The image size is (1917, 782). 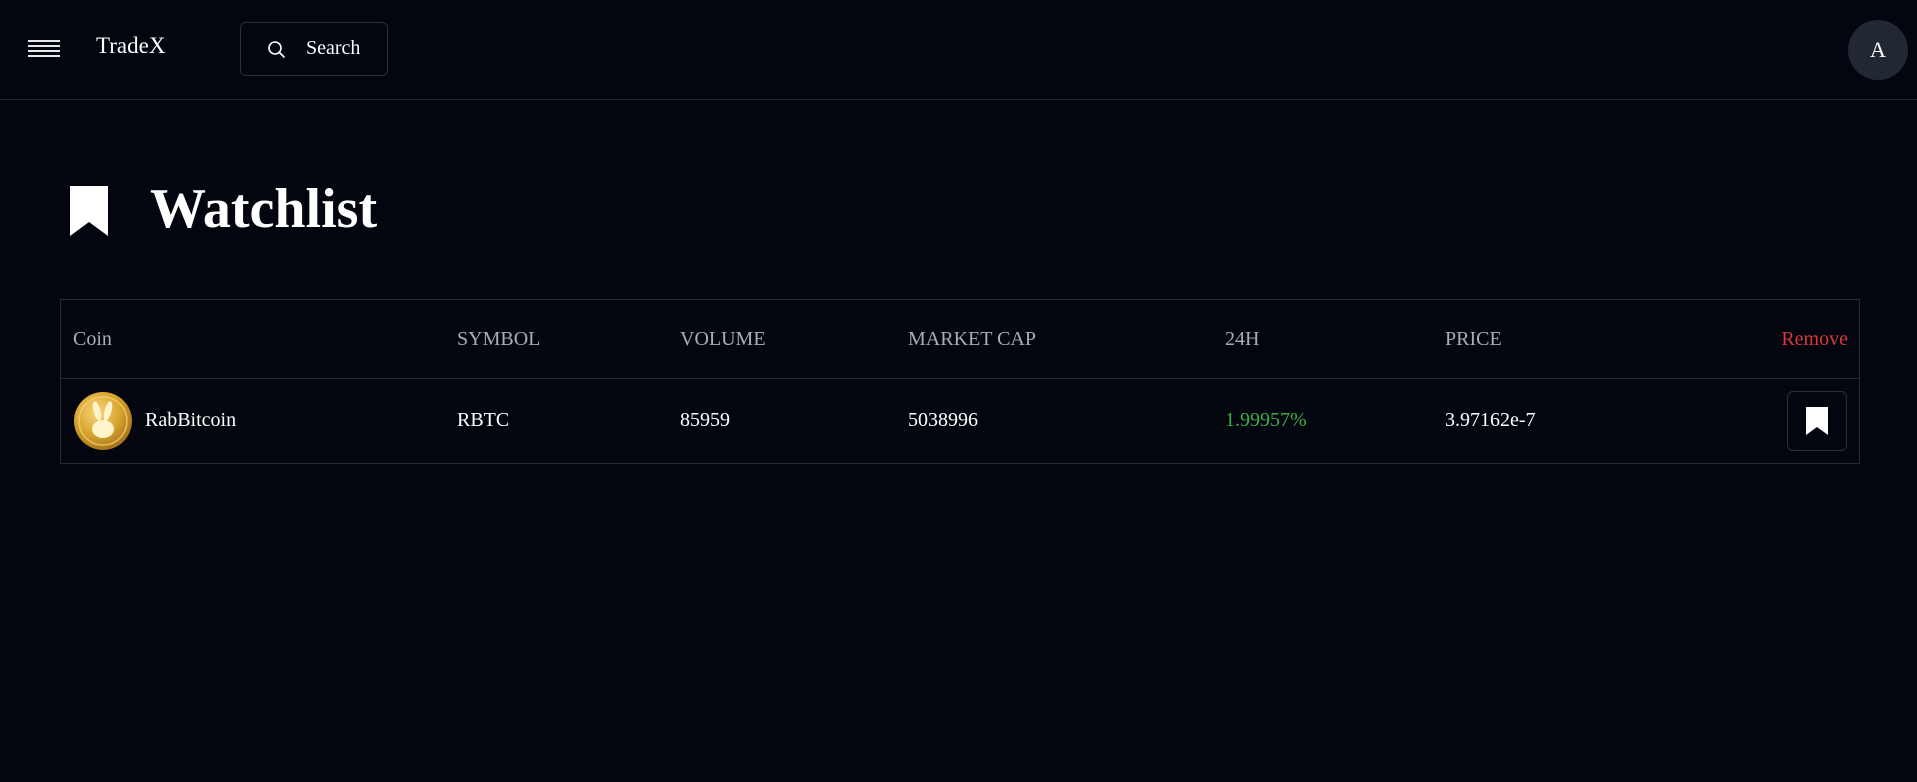 What do you see at coordinates (705, 420) in the screenshot?
I see `coin-volume: 85959` at bounding box center [705, 420].